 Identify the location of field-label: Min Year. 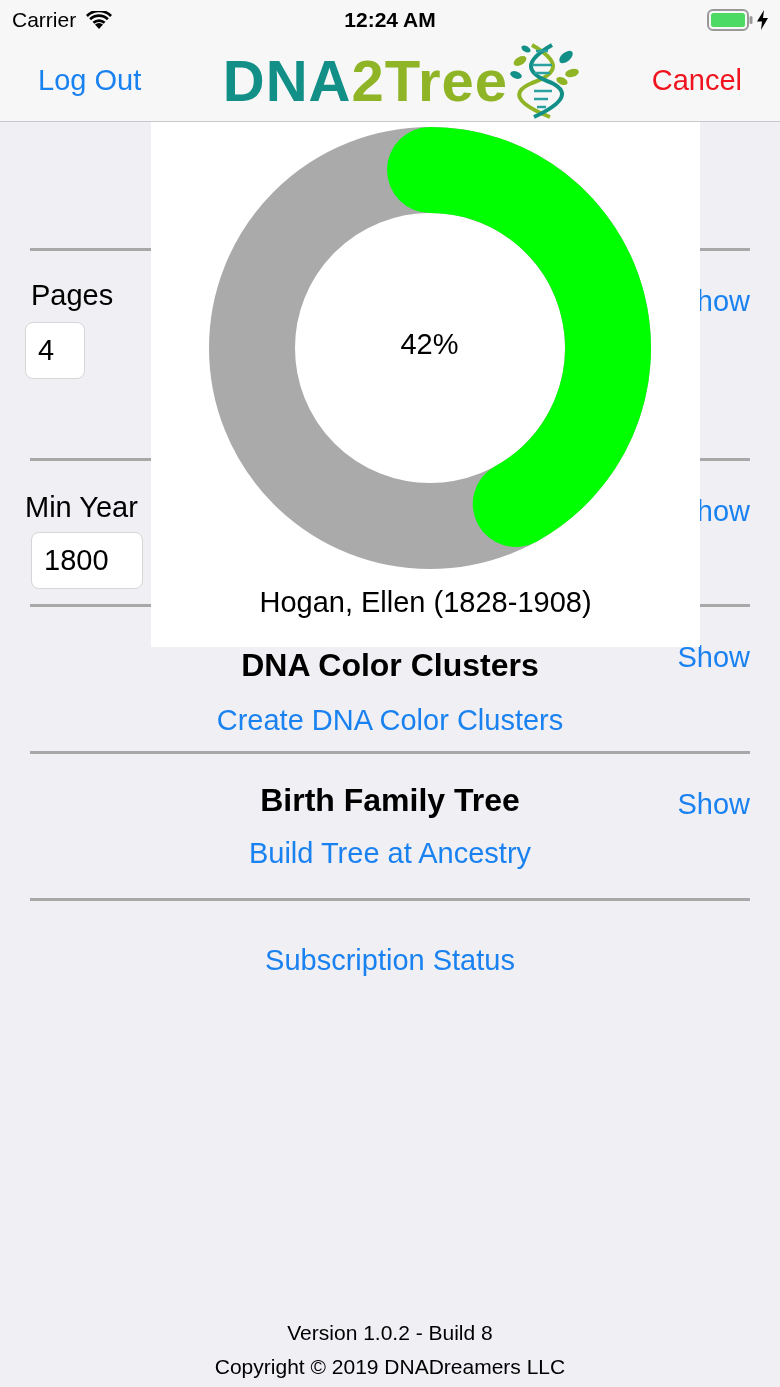
(81, 507).